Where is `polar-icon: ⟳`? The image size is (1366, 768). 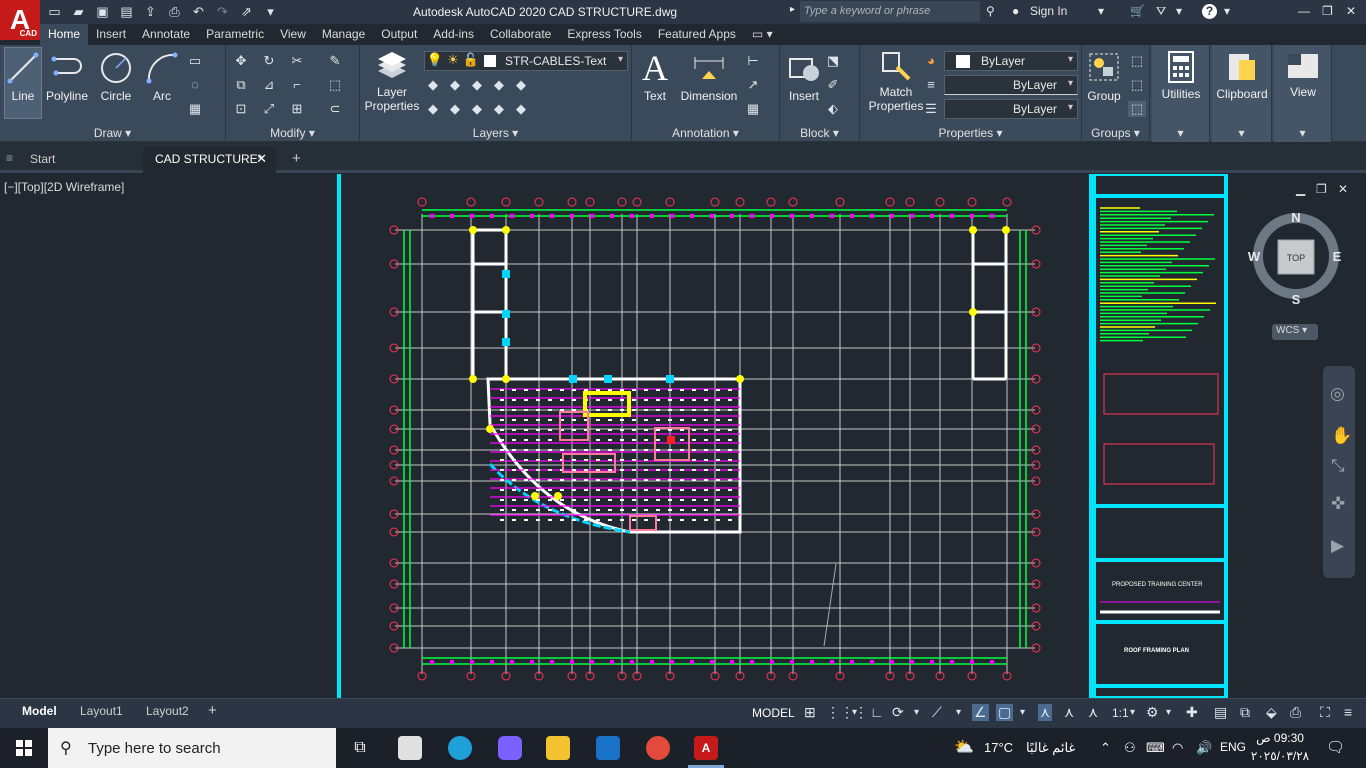
polar-icon: ⟳ is located at coordinates (898, 712).